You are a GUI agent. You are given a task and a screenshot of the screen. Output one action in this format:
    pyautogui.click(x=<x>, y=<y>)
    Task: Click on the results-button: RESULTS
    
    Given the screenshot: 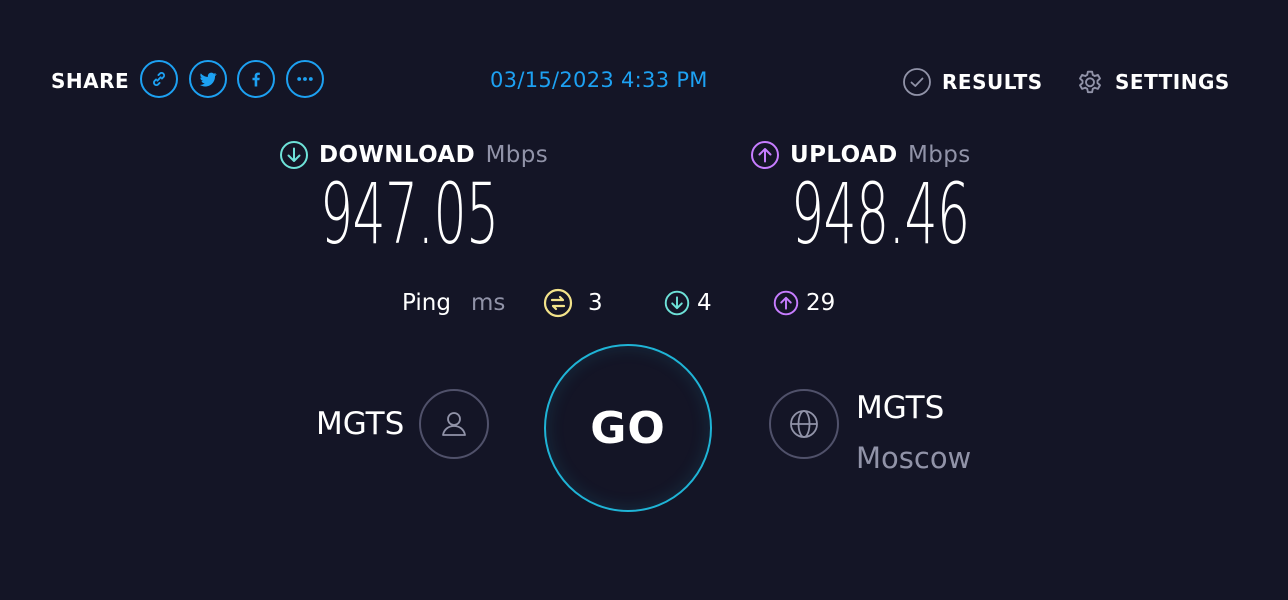 What is the action you would take?
    pyautogui.click(x=972, y=82)
    